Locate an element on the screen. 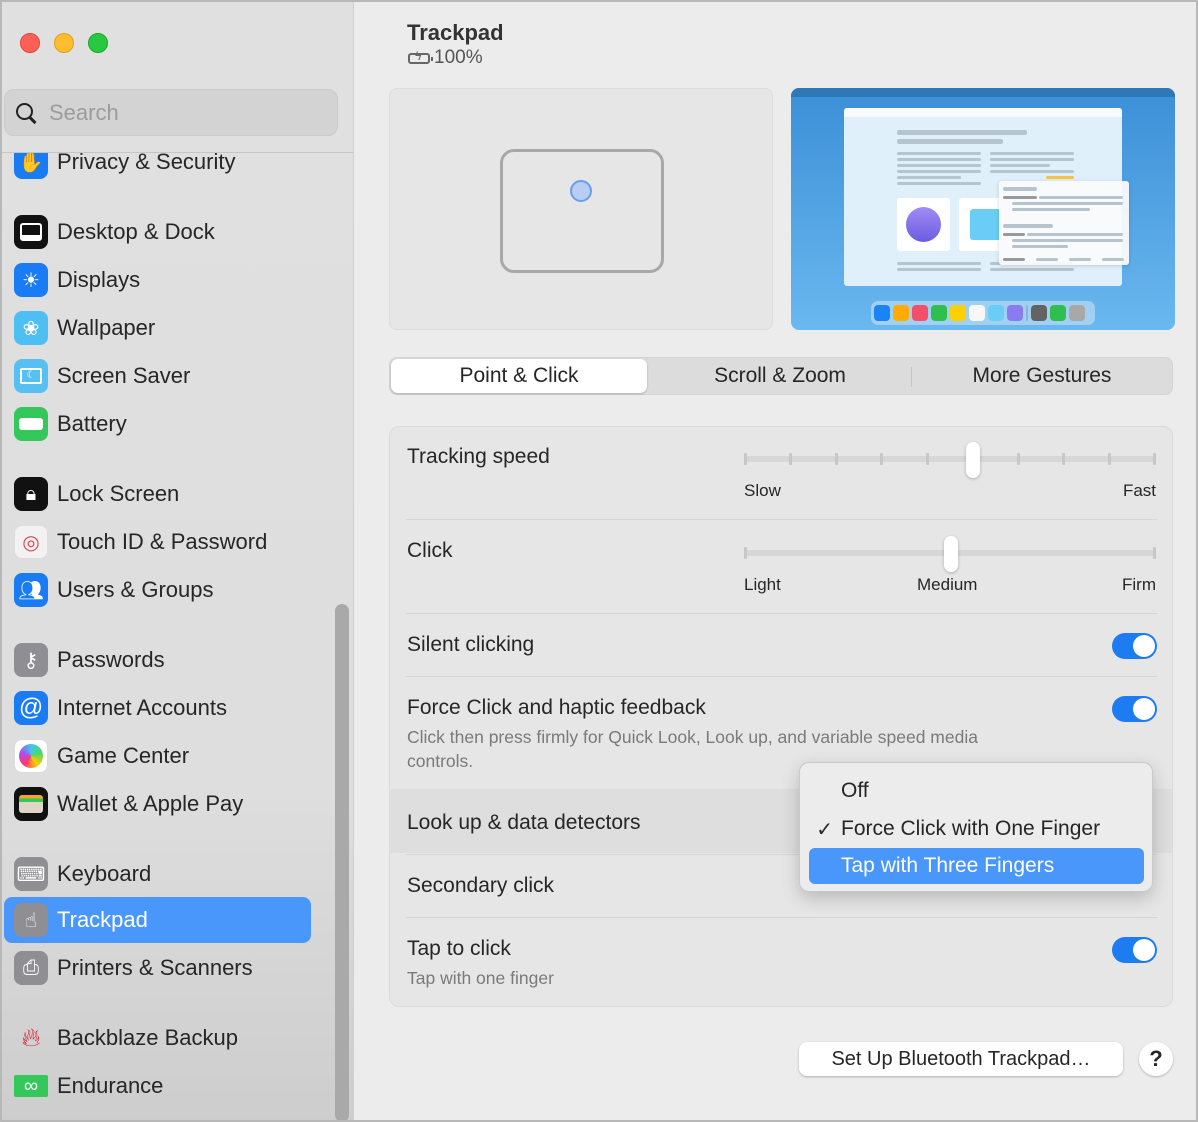 The width and height of the screenshot is (1198, 1122). users-icon: 👥︎ is located at coordinates (31, 590).